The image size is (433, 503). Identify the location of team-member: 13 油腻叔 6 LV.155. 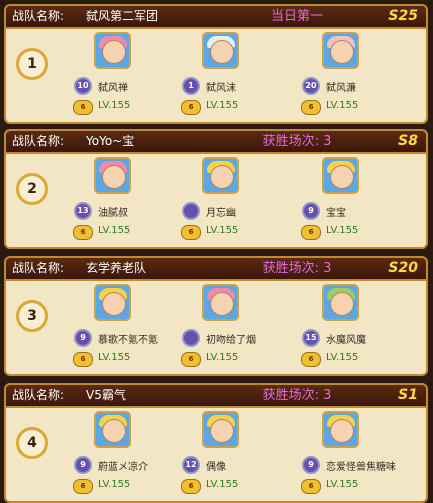
(128, 199).